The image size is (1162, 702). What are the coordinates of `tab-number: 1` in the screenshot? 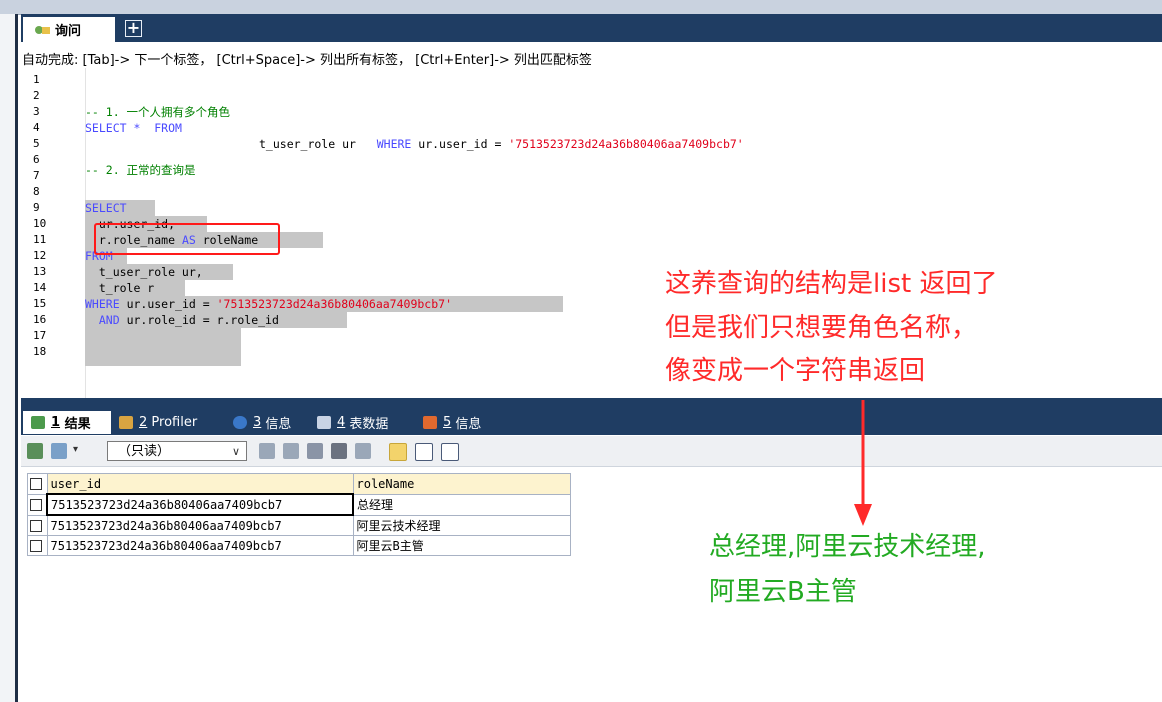 It's located at (56, 422).